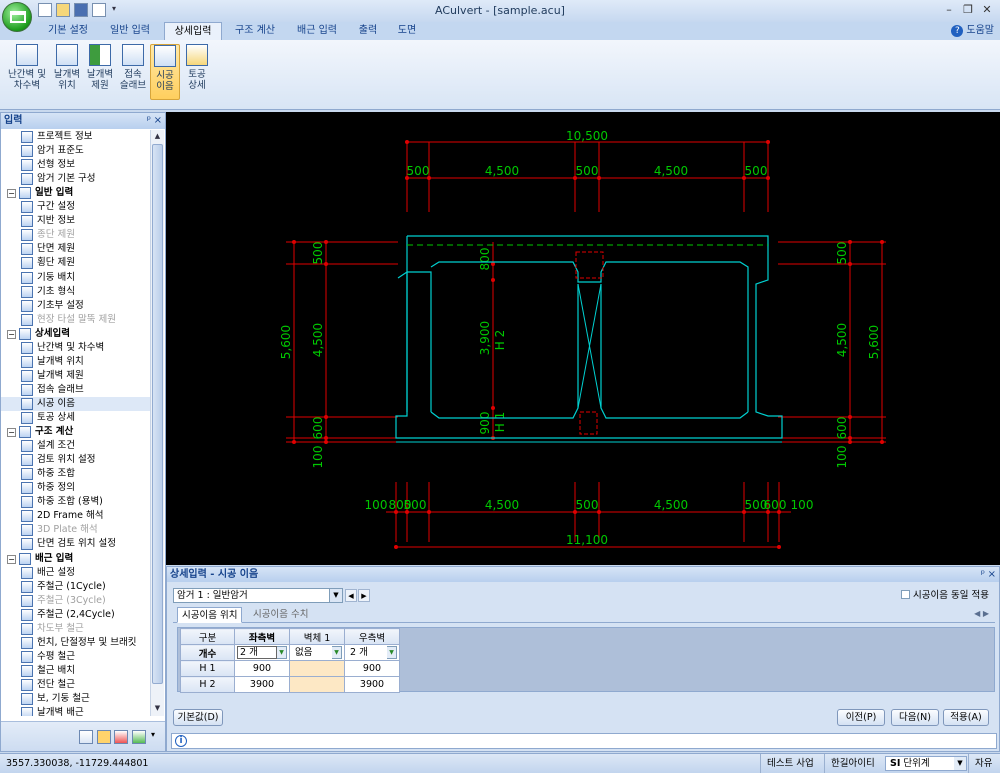 Image resolution: width=1000 pixels, height=773 pixels. I want to click on tab-output: 출력, so click(368, 31).